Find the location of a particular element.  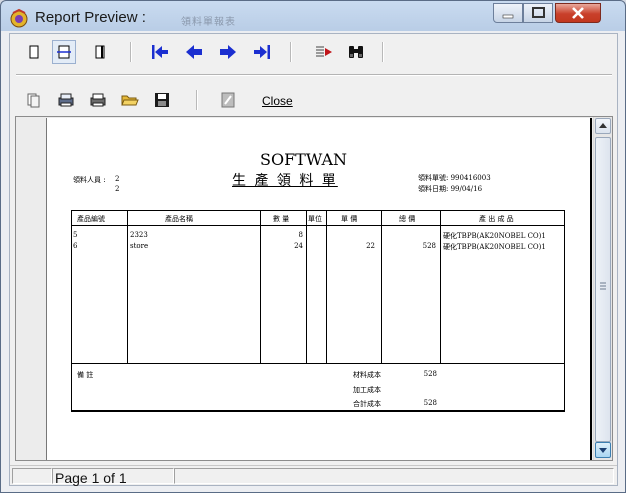

navigation-toolbar is located at coordinates (315, 54).